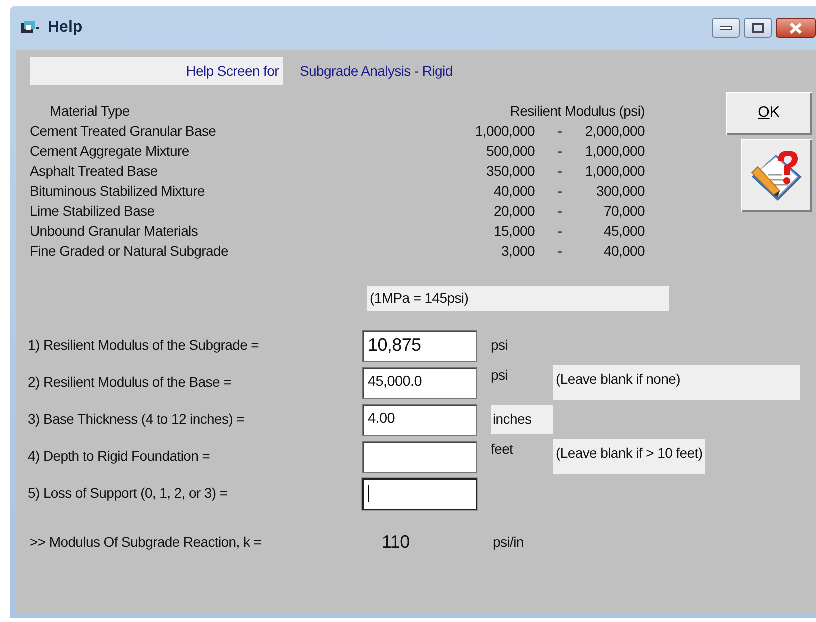 The width and height of the screenshot is (816, 622). Describe the element at coordinates (522, 419) in the screenshot. I see `unit-label: inches` at that location.